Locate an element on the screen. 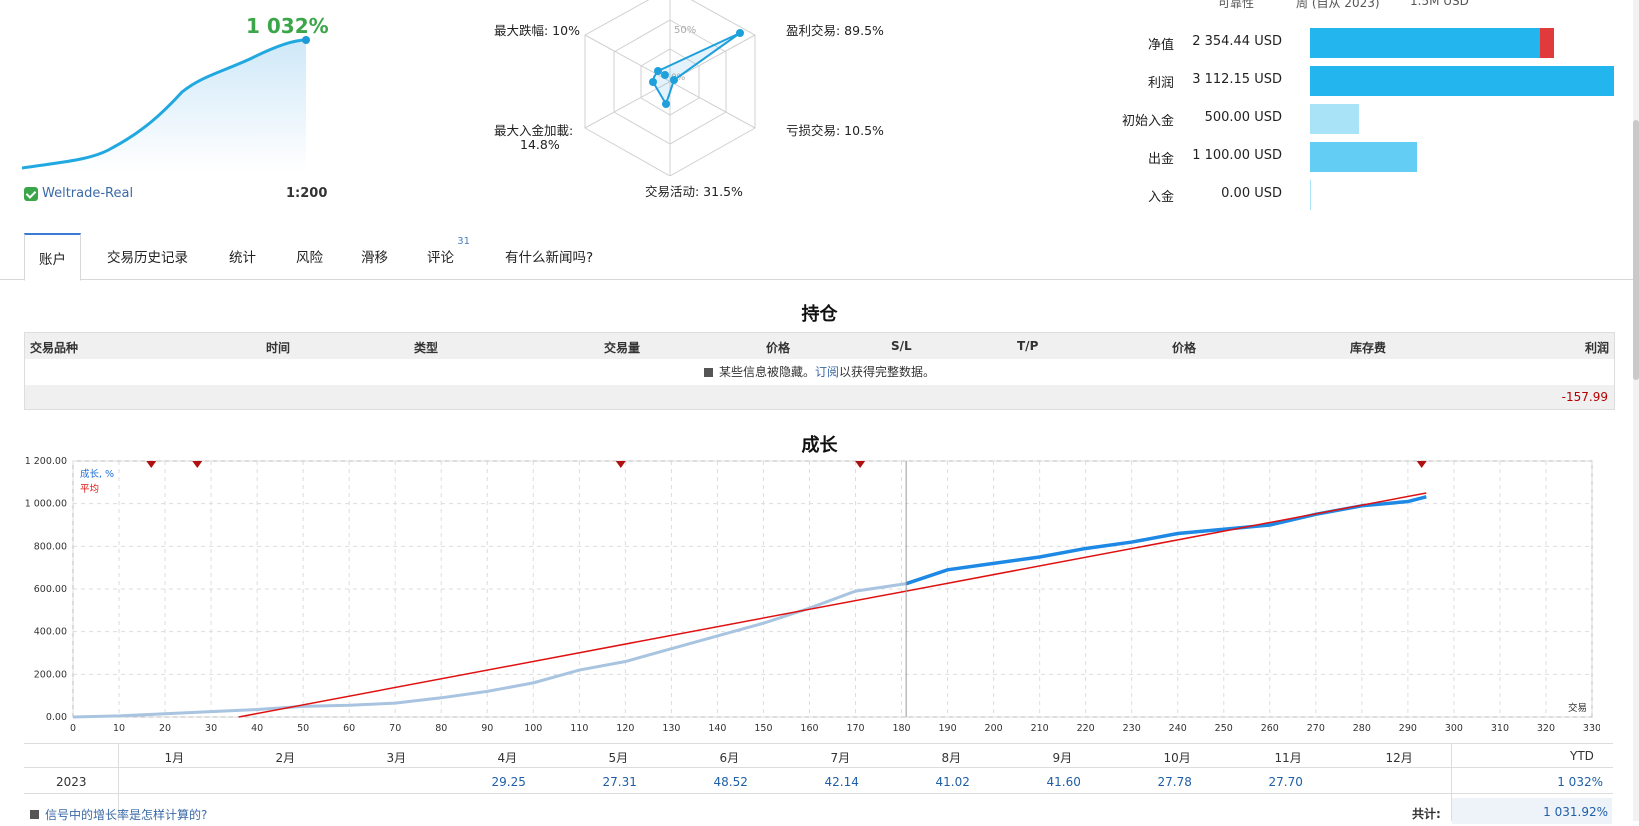  x-tick-label: 270 is located at coordinates (1316, 728).